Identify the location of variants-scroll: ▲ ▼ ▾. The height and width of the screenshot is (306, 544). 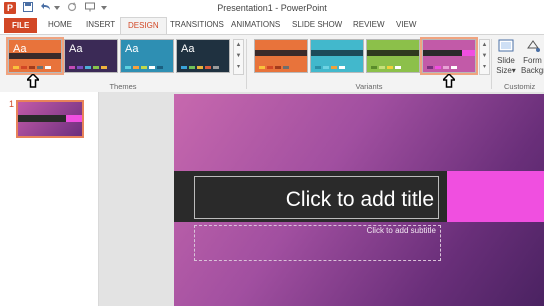
(484, 57).